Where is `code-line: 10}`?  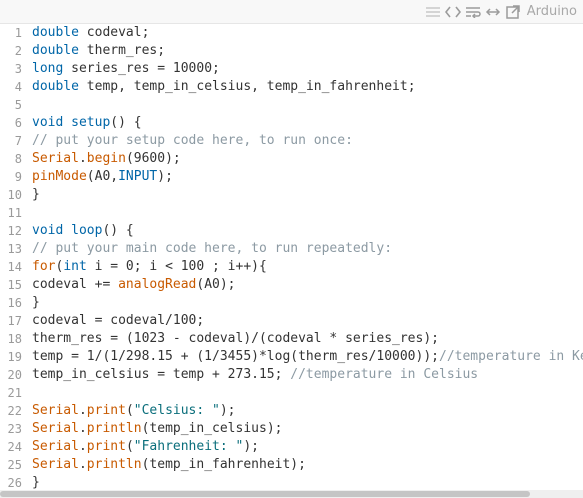
code-line: 10} is located at coordinates (291, 195).